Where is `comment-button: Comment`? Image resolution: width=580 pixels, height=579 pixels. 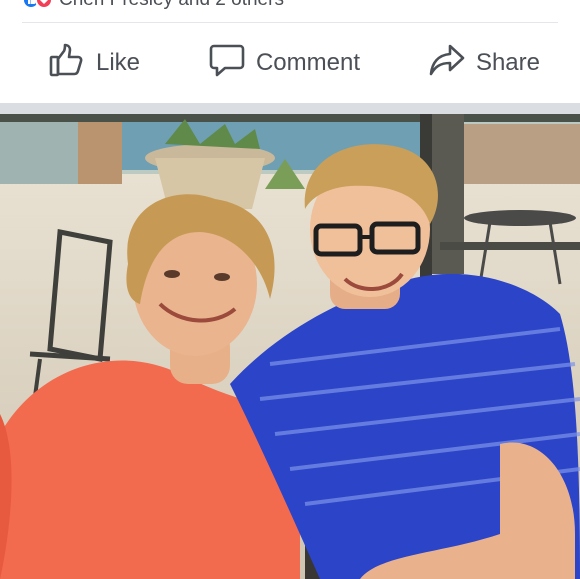 comment-button: Comment is located at coordinates (284, 63).